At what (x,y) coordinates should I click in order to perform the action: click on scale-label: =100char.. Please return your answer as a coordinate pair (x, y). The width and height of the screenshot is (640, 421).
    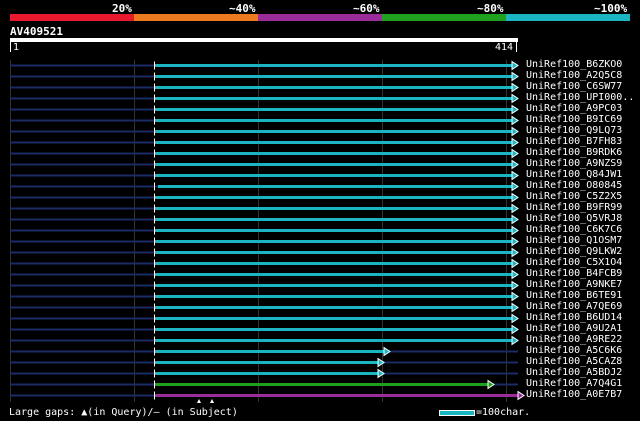
    Looking at the image, I should click on (503, 412).